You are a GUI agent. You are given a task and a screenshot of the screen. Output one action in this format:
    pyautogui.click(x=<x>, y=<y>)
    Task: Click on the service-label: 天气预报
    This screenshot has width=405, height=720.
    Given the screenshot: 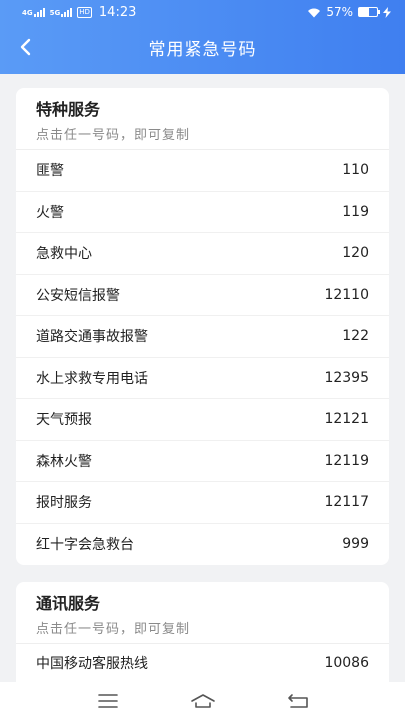 What is the action you would take?
    pyautogui.click(x=64, y=420)
    